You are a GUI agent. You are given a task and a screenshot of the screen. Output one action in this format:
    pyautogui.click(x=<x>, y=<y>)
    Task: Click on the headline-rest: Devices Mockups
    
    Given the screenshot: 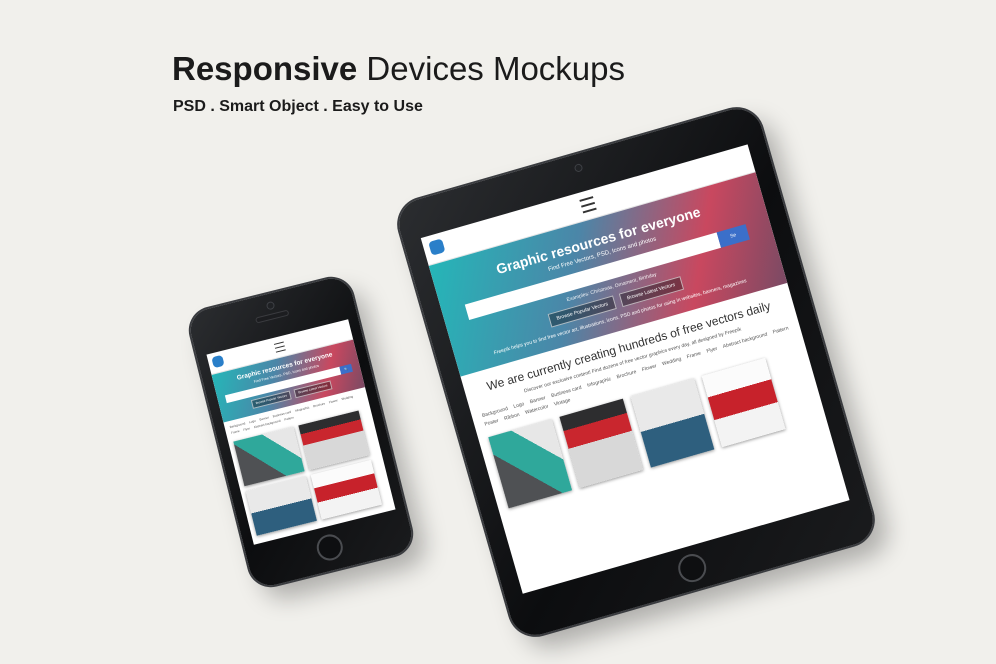 What is the action you would take?
    pyautogui.click(x=496, y=68)
    